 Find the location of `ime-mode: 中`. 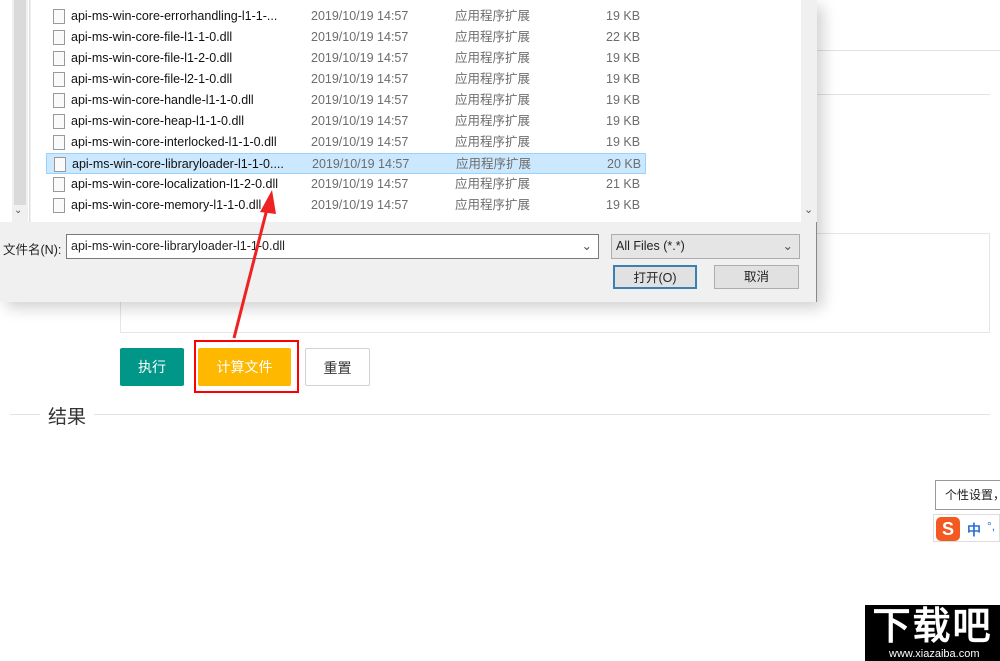

ime-mode: 中 is located at coordinates (974, 530).